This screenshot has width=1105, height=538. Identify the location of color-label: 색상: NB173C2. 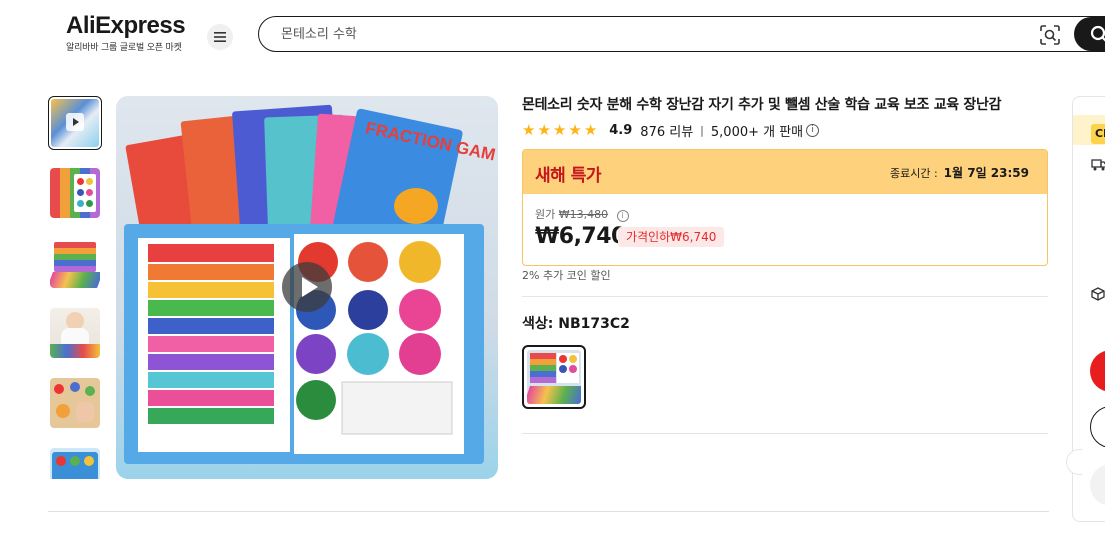
(576, 324).